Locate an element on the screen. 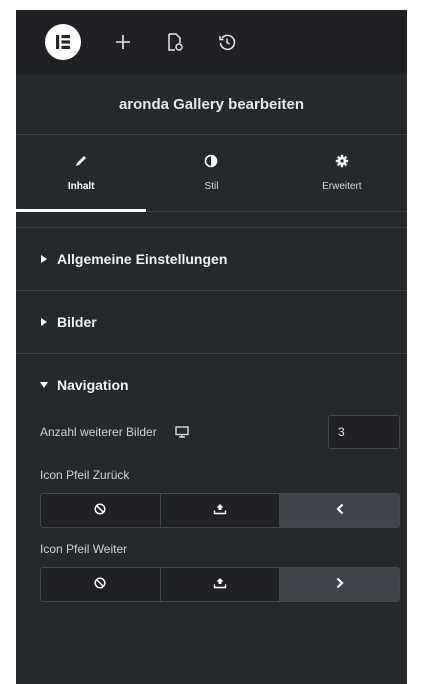 Image resolution: width=423 pixels, height=684 pixels. plus-icon is located at coordinates (123, 42).